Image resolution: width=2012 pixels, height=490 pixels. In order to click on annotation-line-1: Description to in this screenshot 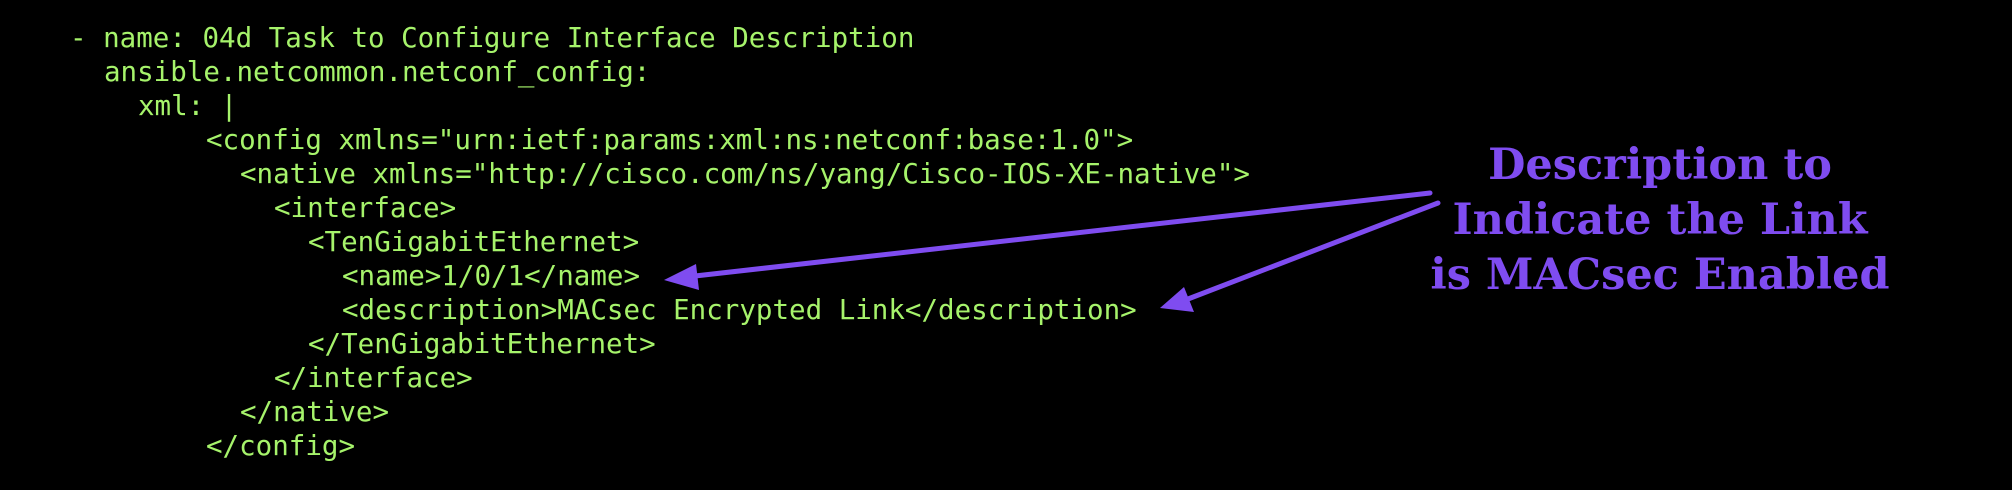, I will do `click(1660, 165)`.